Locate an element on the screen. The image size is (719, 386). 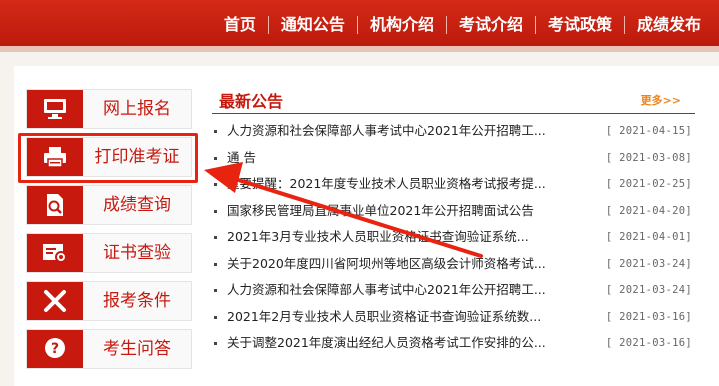
annotation-arrow-icon is located at coordinates (343, 210).